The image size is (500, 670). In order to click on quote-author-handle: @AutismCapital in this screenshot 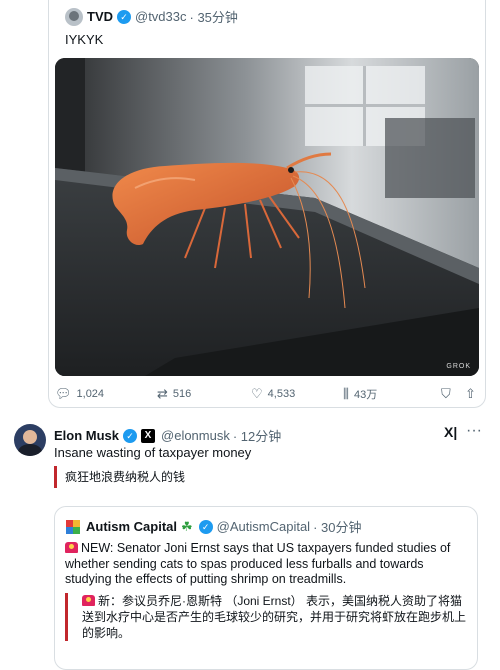, I will do `click(263, 526)`.